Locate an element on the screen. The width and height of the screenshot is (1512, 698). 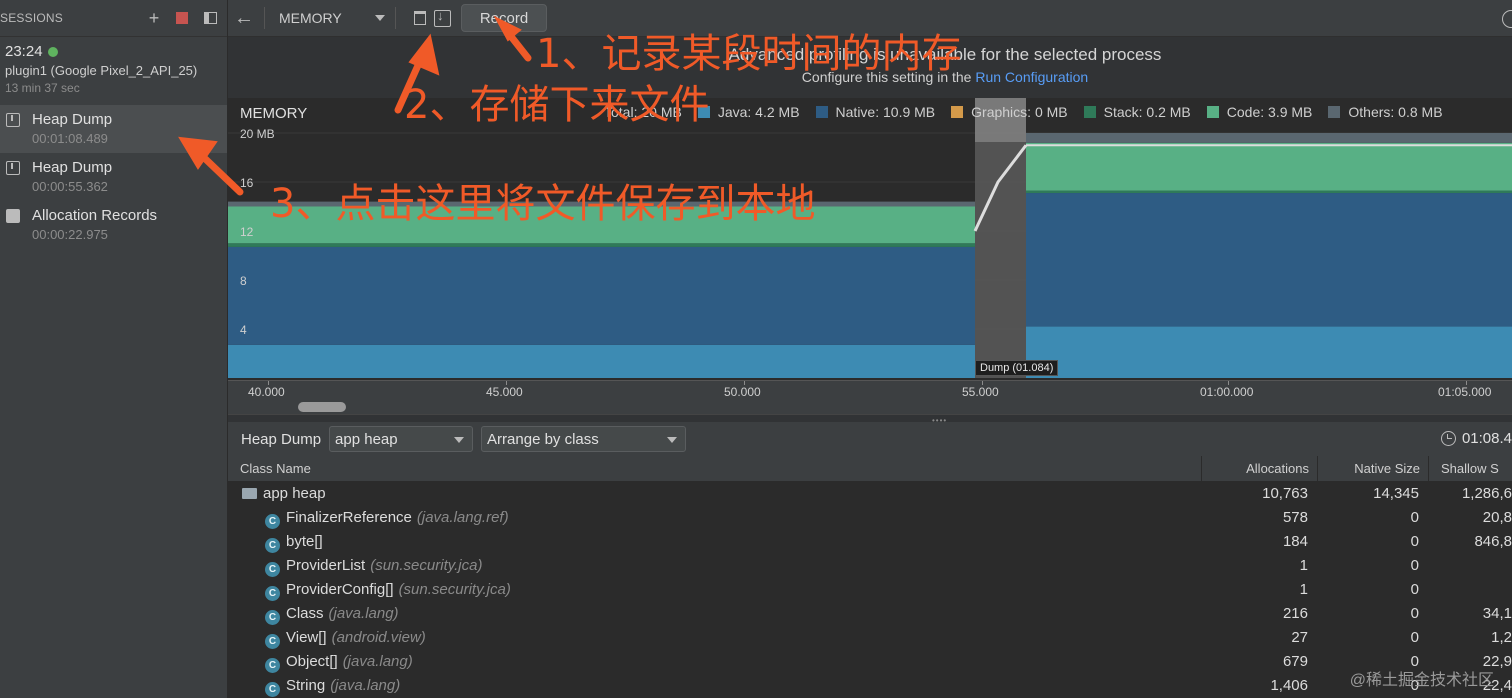
arrow-to-record is located at coordinates (512, 38).